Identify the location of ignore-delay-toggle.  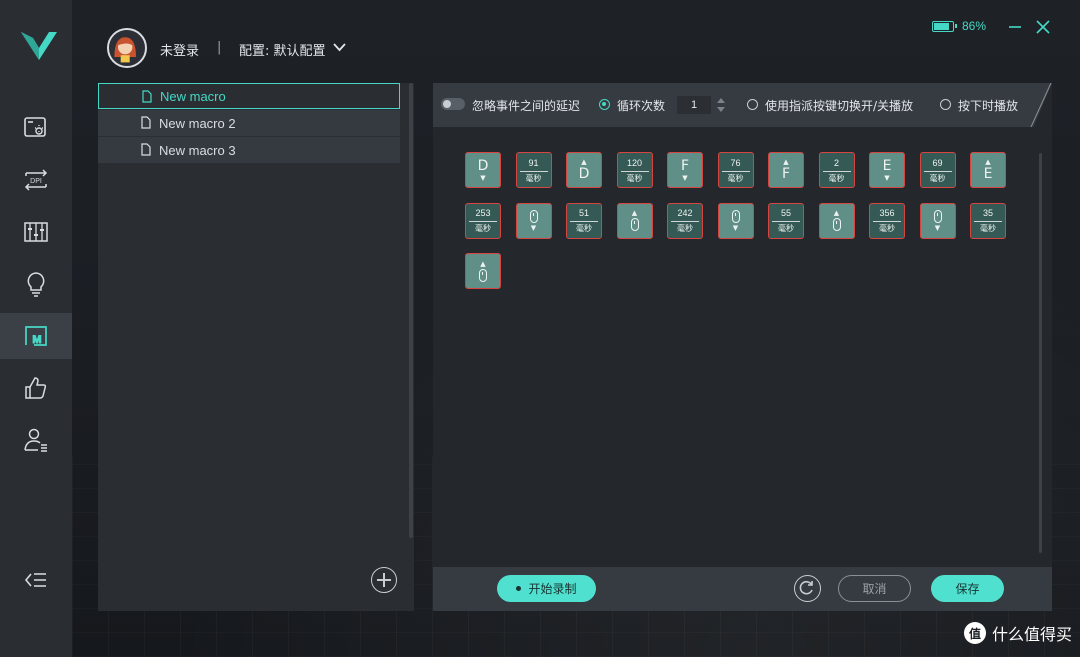
(453, 104).